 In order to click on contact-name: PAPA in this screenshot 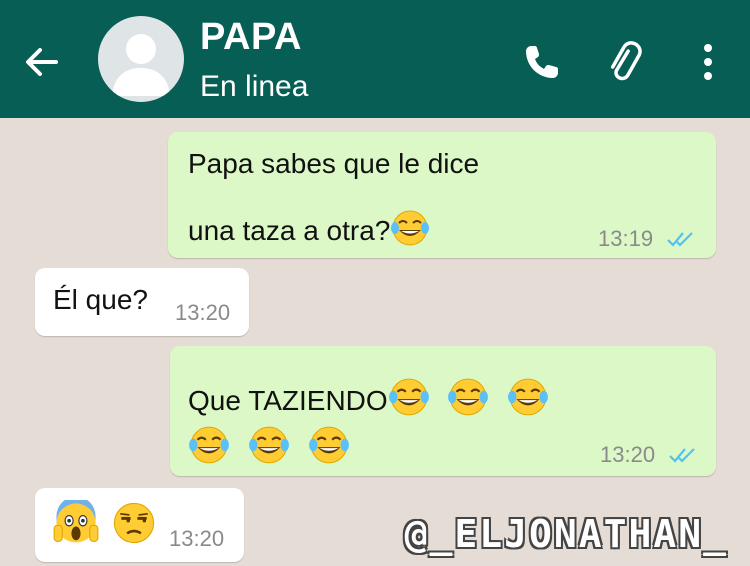, I will do `click(251, 37)`.